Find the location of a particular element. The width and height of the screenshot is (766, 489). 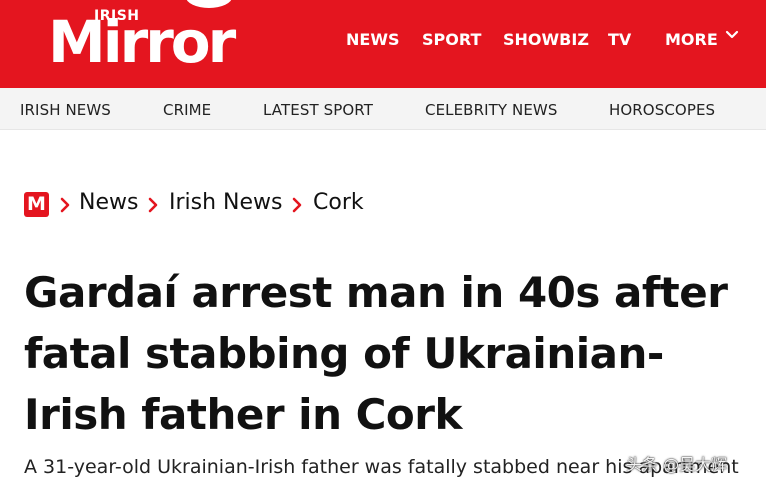

breadcrumb-cork: Cork is located at coordinates (338, 202).